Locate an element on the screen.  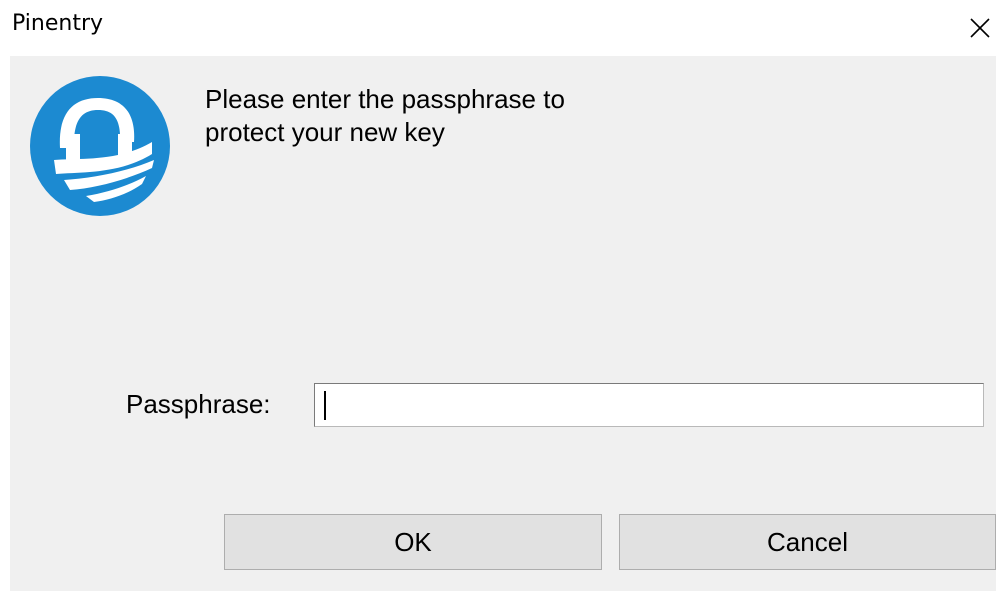
cancel-button: Cancel is located at coordinates (807, 542).